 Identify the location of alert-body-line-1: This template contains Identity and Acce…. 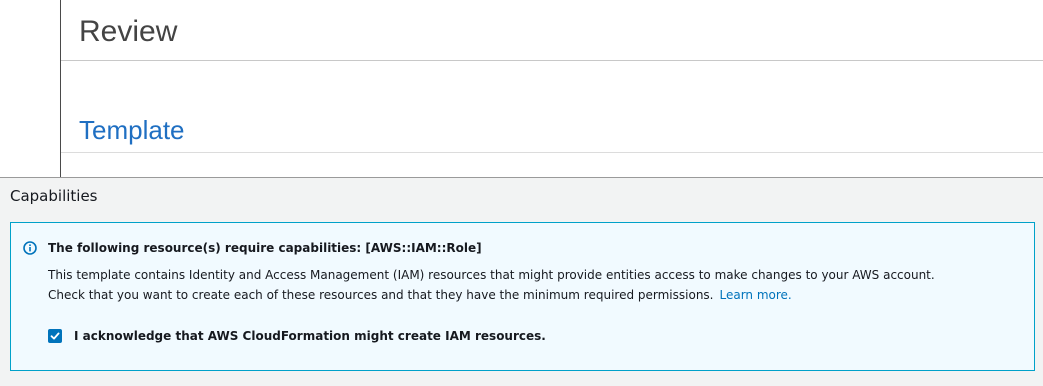
(491, 275).